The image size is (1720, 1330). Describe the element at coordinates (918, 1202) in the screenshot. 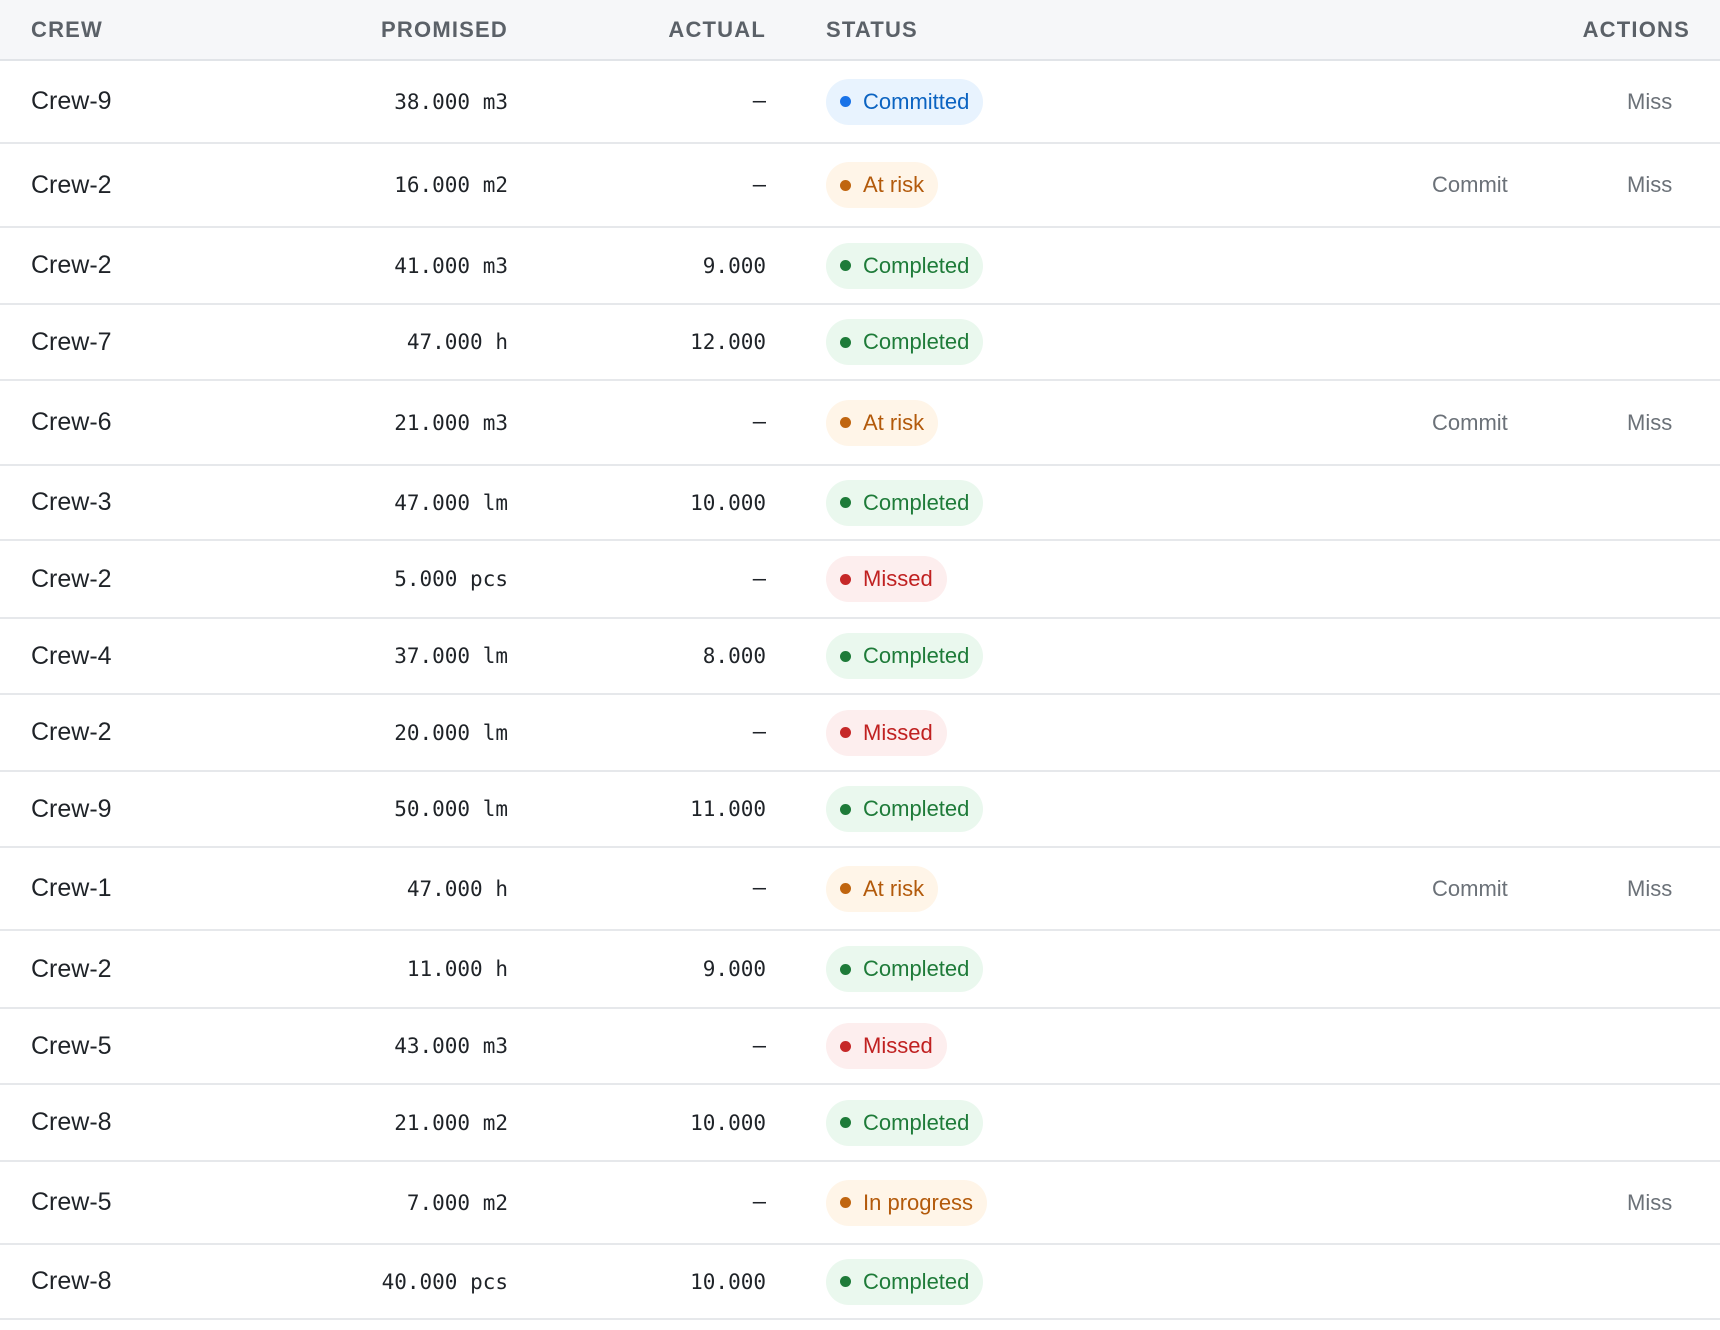

I see `status-label: In progress` at that location.